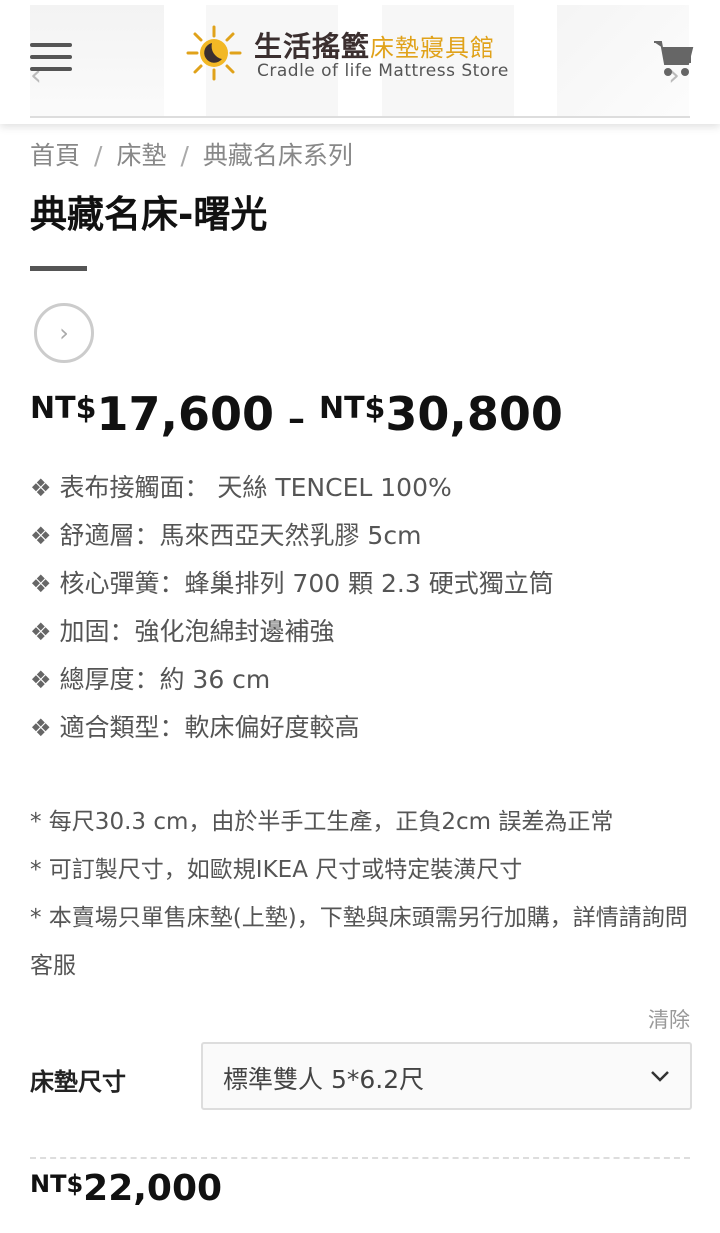  Describe the element at coordinates (195, 727) in the screenshot. I see `list-item: ❖ 適合類型：軟床偏好度較高` at that location.